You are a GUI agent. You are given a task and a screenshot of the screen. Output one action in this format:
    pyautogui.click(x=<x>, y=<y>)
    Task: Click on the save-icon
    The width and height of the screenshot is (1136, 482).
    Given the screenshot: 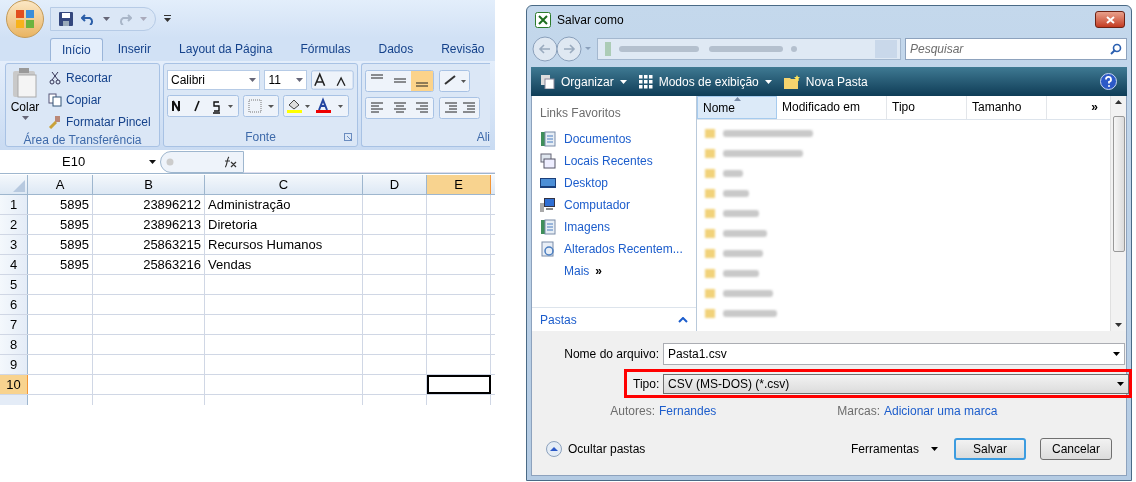 What is the action you would take?
    pyautogui.click(x=66, y=19)
    